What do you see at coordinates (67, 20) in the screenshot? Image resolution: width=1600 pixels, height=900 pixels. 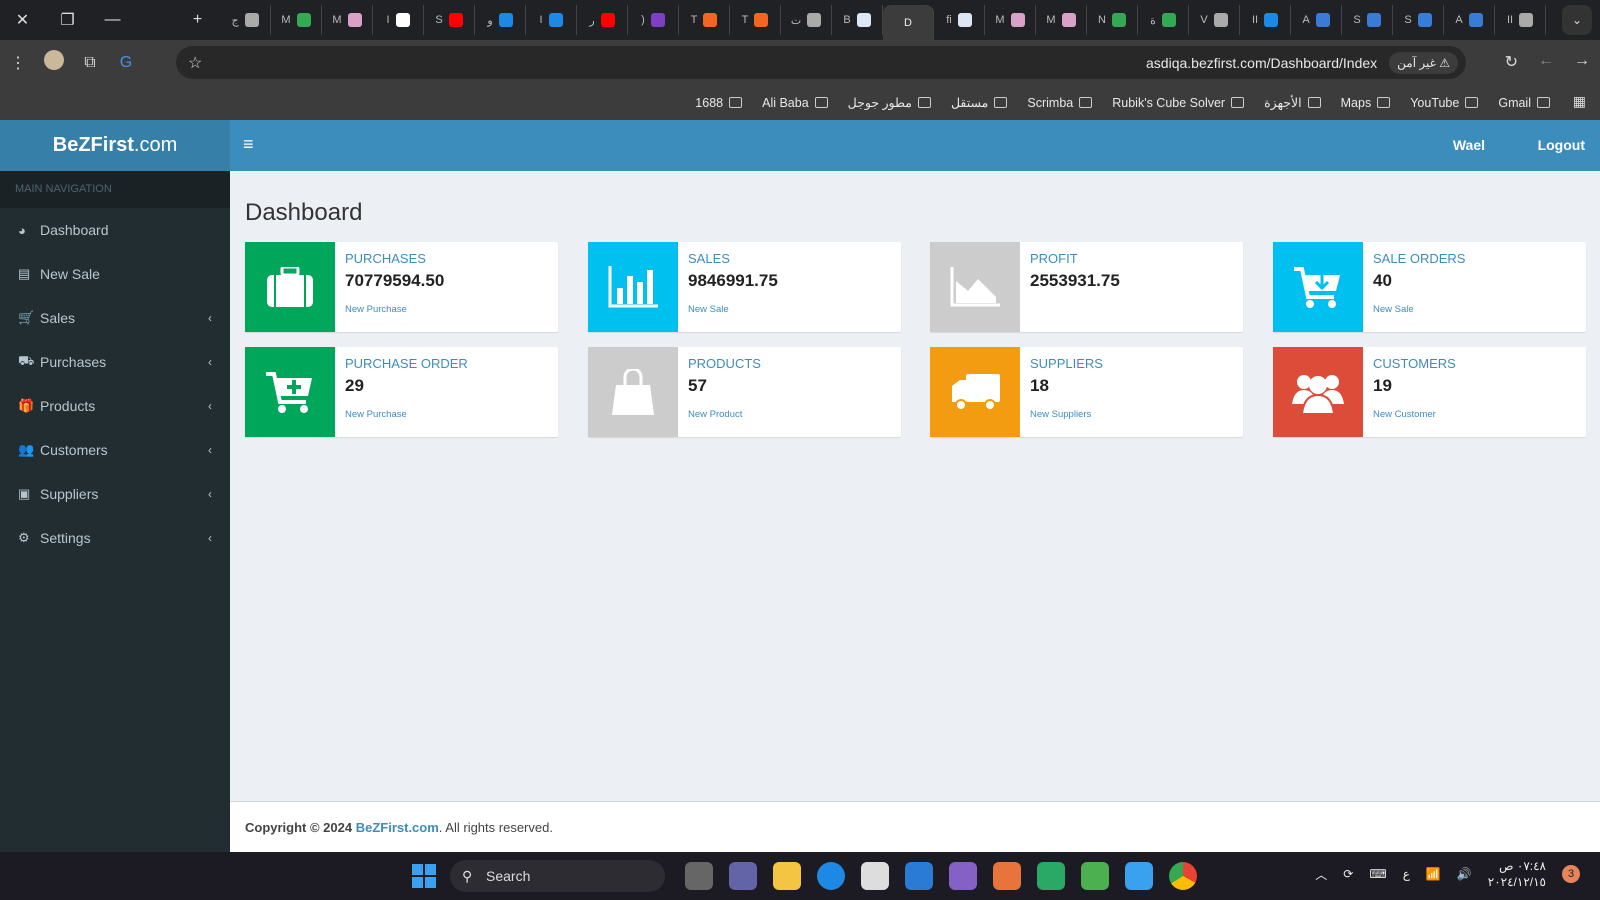 I see `window-restore-button: ❐` at bounding box center [67, 20].